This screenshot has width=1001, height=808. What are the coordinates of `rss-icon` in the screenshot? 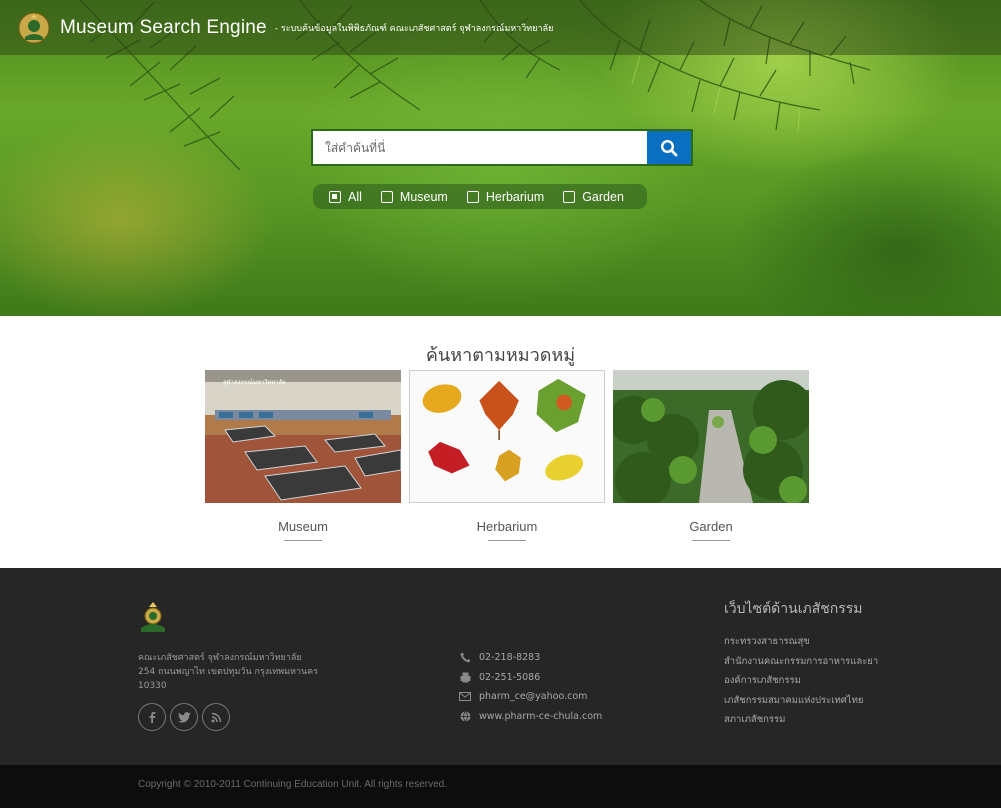 It's located at (216, 717).